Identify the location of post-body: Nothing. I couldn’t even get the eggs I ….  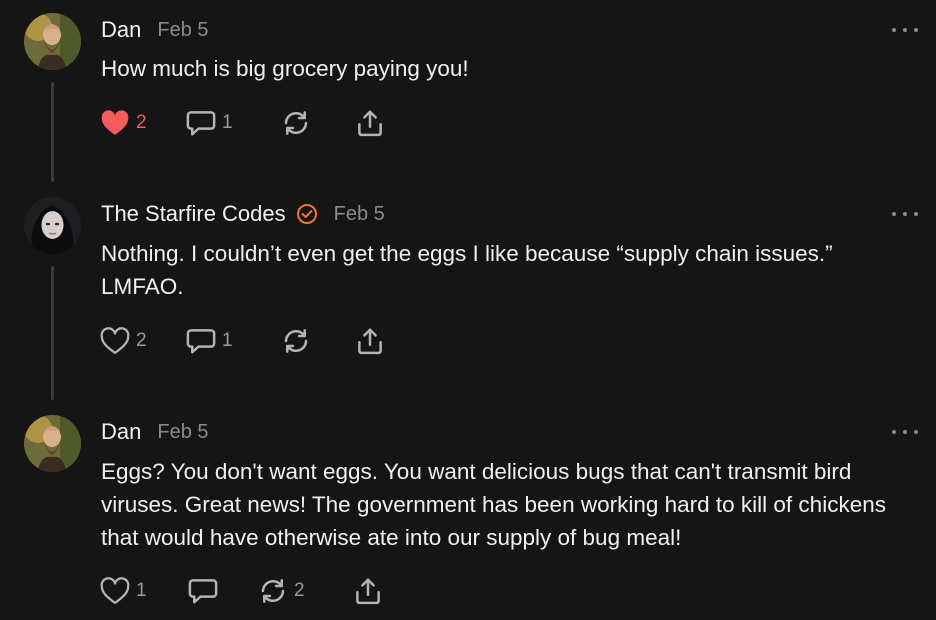
(467, 270).